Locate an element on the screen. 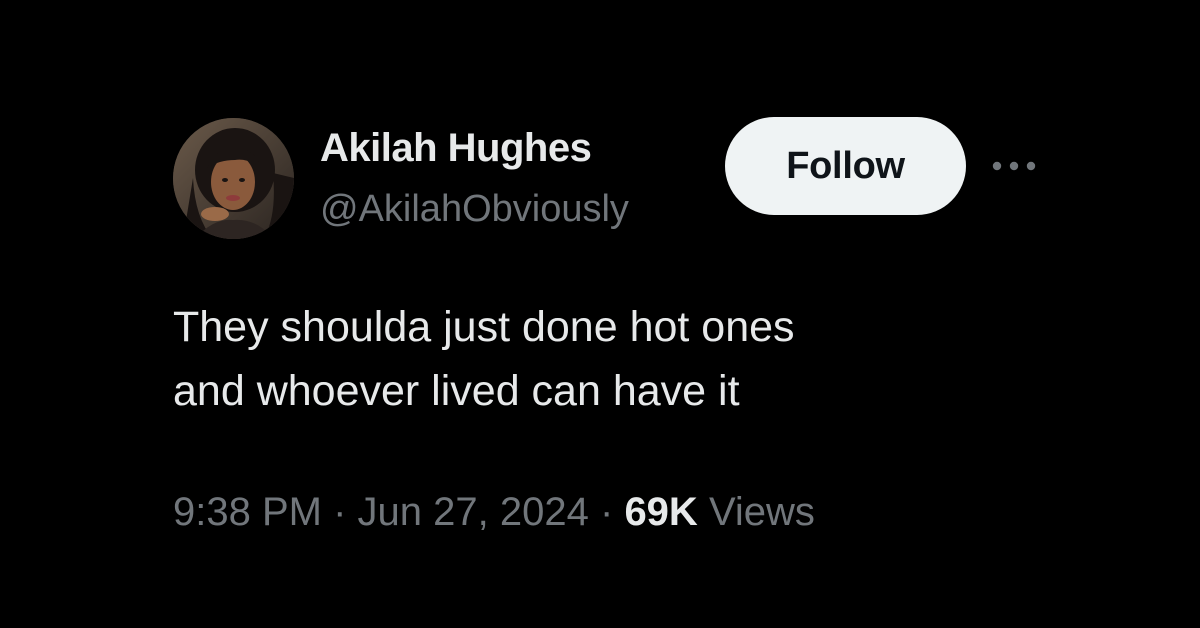 This screenshot has width=1200, height=628. avatar is located at coordinates (233, 178).